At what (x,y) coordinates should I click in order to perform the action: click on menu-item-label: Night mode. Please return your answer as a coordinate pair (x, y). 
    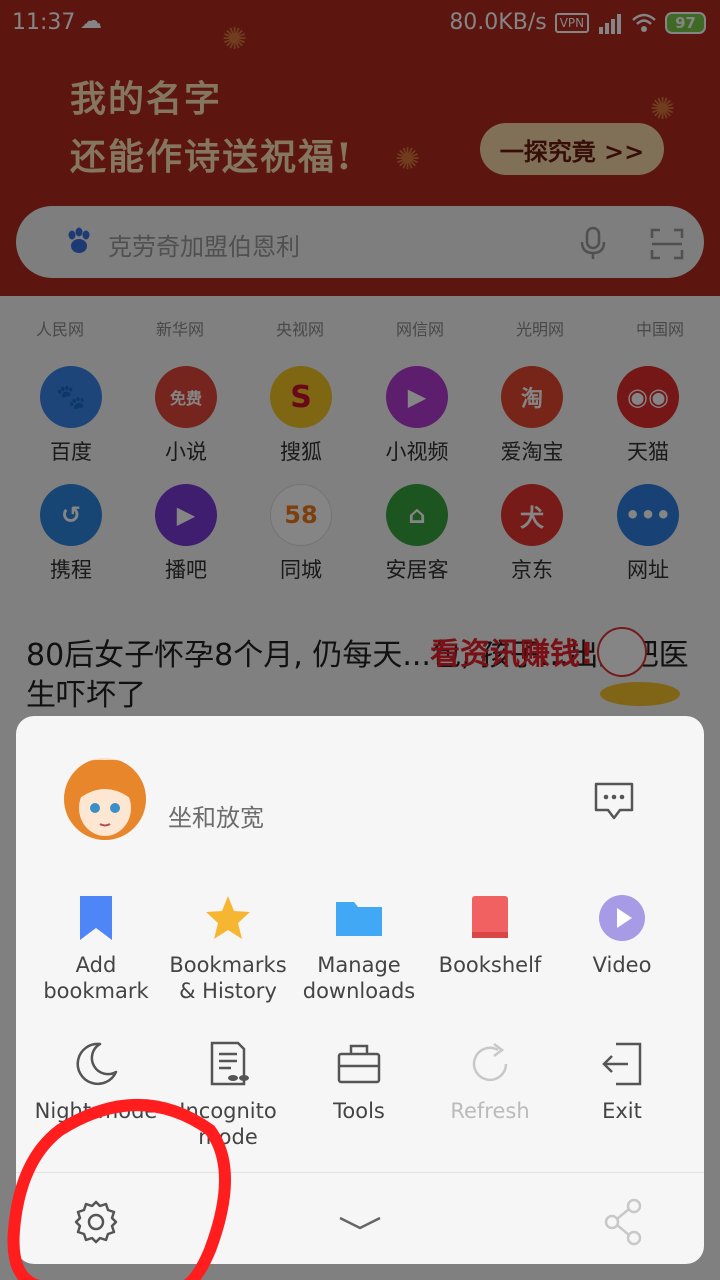
    Looking at the image, I should click on (96, 1111).